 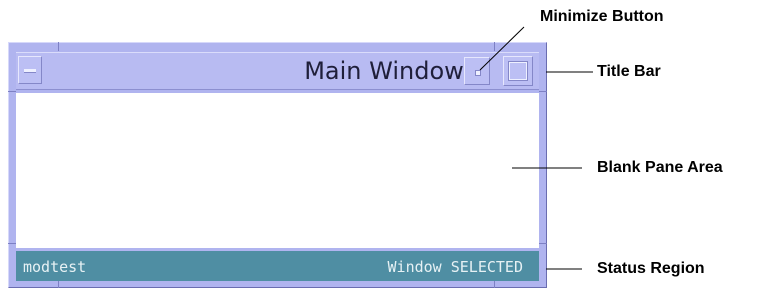 What do you see at coordinates (455, 267) in the screenshot?
I see `status-right-text: Window SELECTED` at bounding box center [455, 267].